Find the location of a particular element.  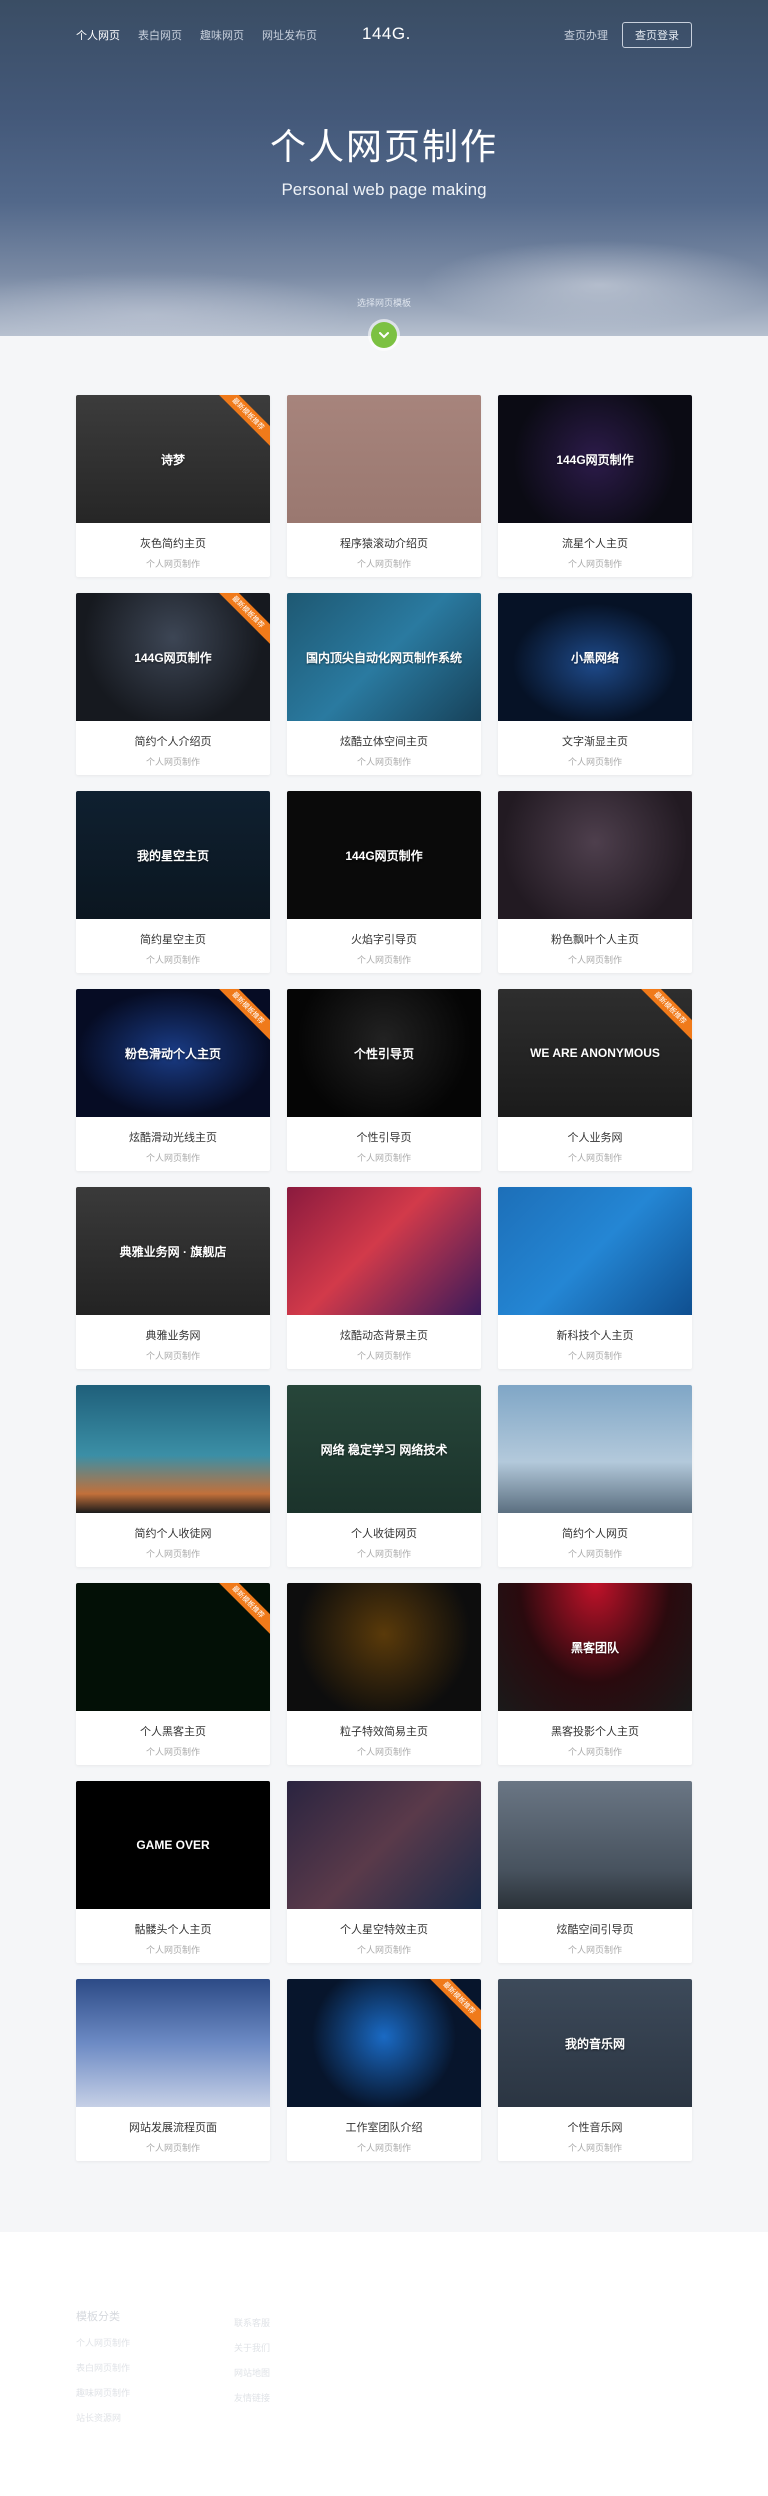

card-title: 个人收徒网页 is located at coordinates (384, 1533).